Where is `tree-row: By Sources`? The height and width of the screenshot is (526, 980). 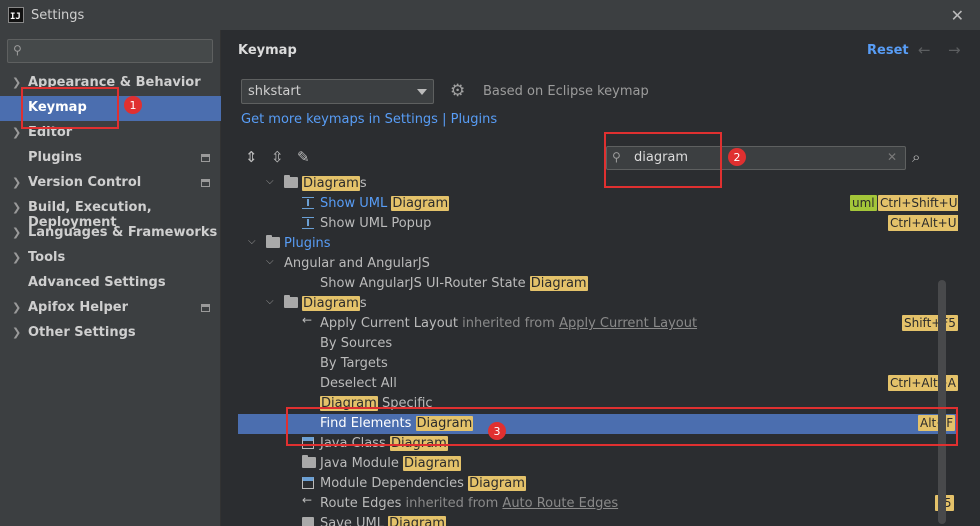 tree-row: By Sources is located at coordinates (598, 344).